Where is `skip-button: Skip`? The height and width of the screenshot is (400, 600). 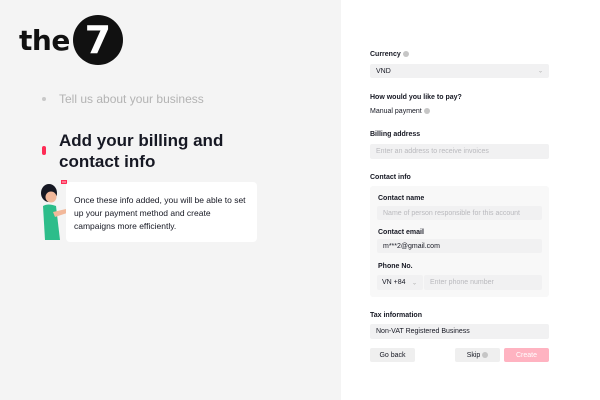
skip-button: Skip is located at coordinates (477, 355).